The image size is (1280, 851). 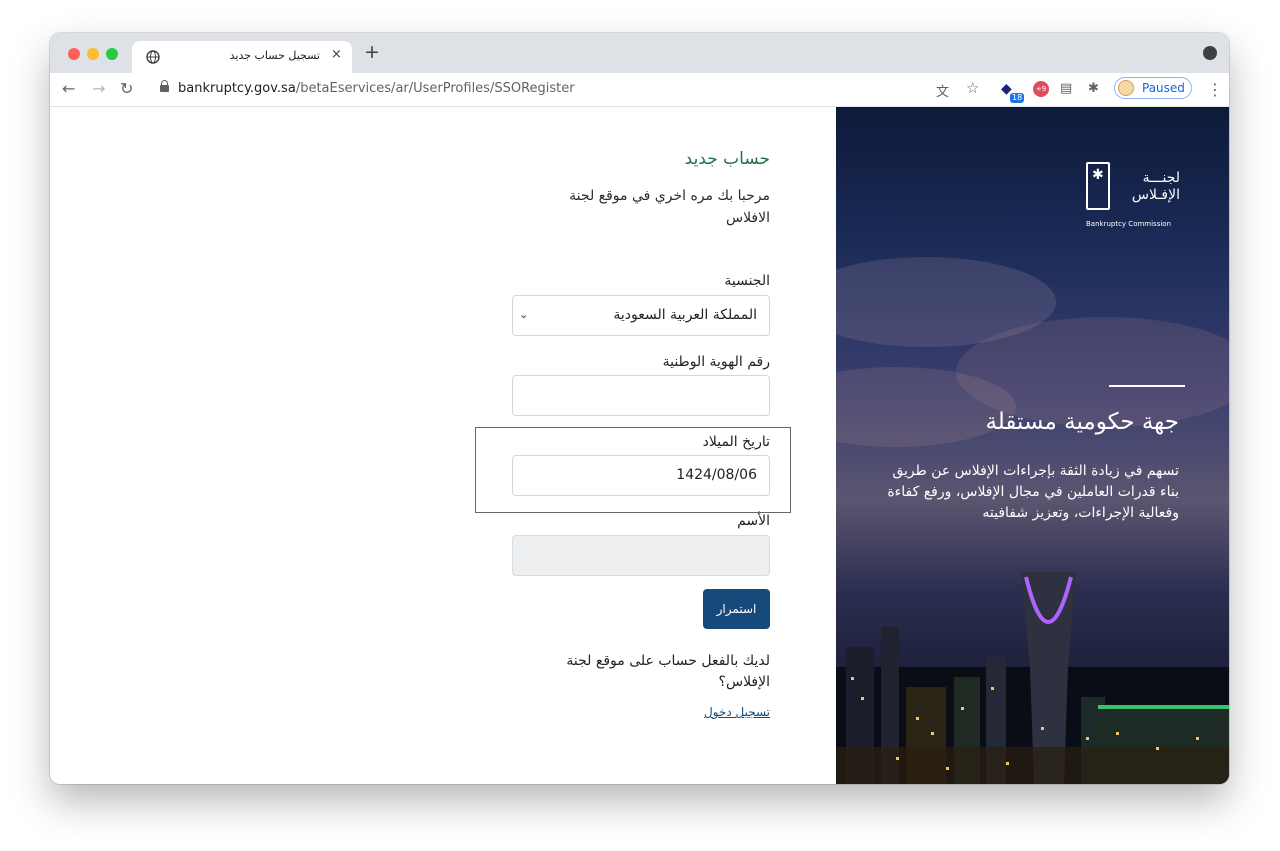 What do you see at coordinates (74, 54) in the screenshot?
I see `close-window-button` at bounding box center [74, 54].